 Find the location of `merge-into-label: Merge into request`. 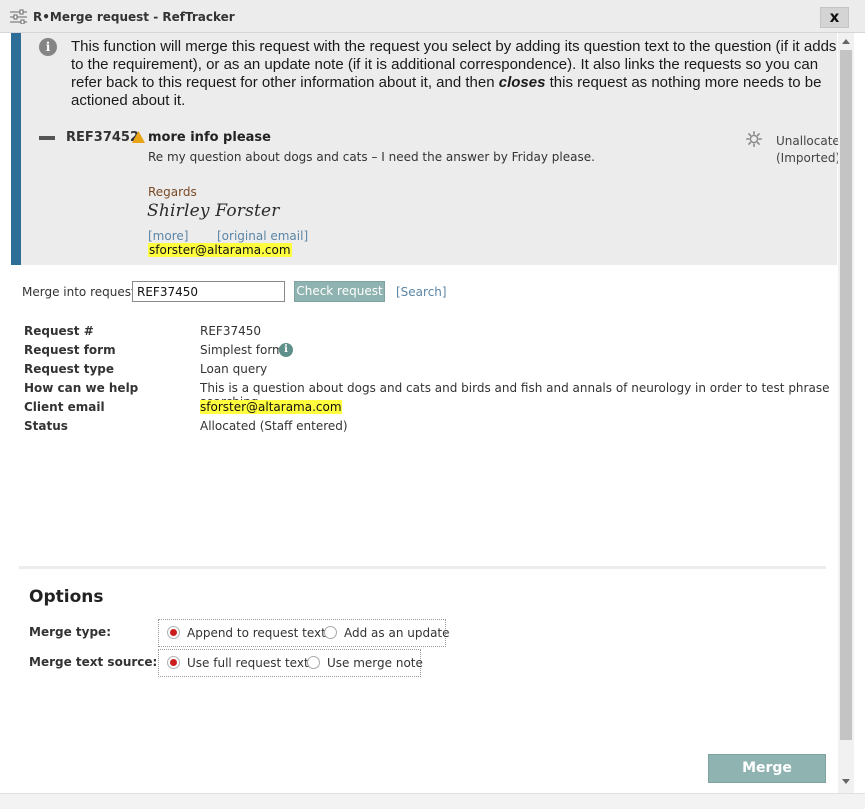

merge-into-label: Merge into request is located at coordinates (79, 292).